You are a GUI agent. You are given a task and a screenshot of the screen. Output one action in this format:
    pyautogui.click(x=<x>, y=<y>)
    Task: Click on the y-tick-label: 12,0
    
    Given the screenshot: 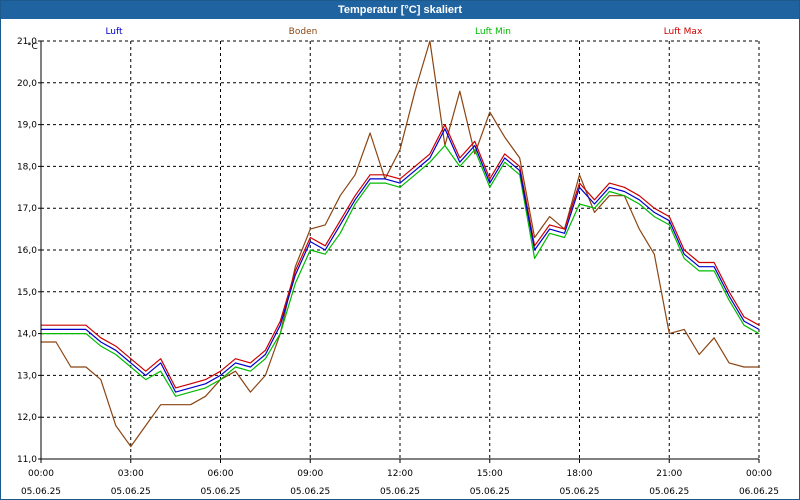 What is the action you would take?
    pyautogui.click(x=27, y=418)
    